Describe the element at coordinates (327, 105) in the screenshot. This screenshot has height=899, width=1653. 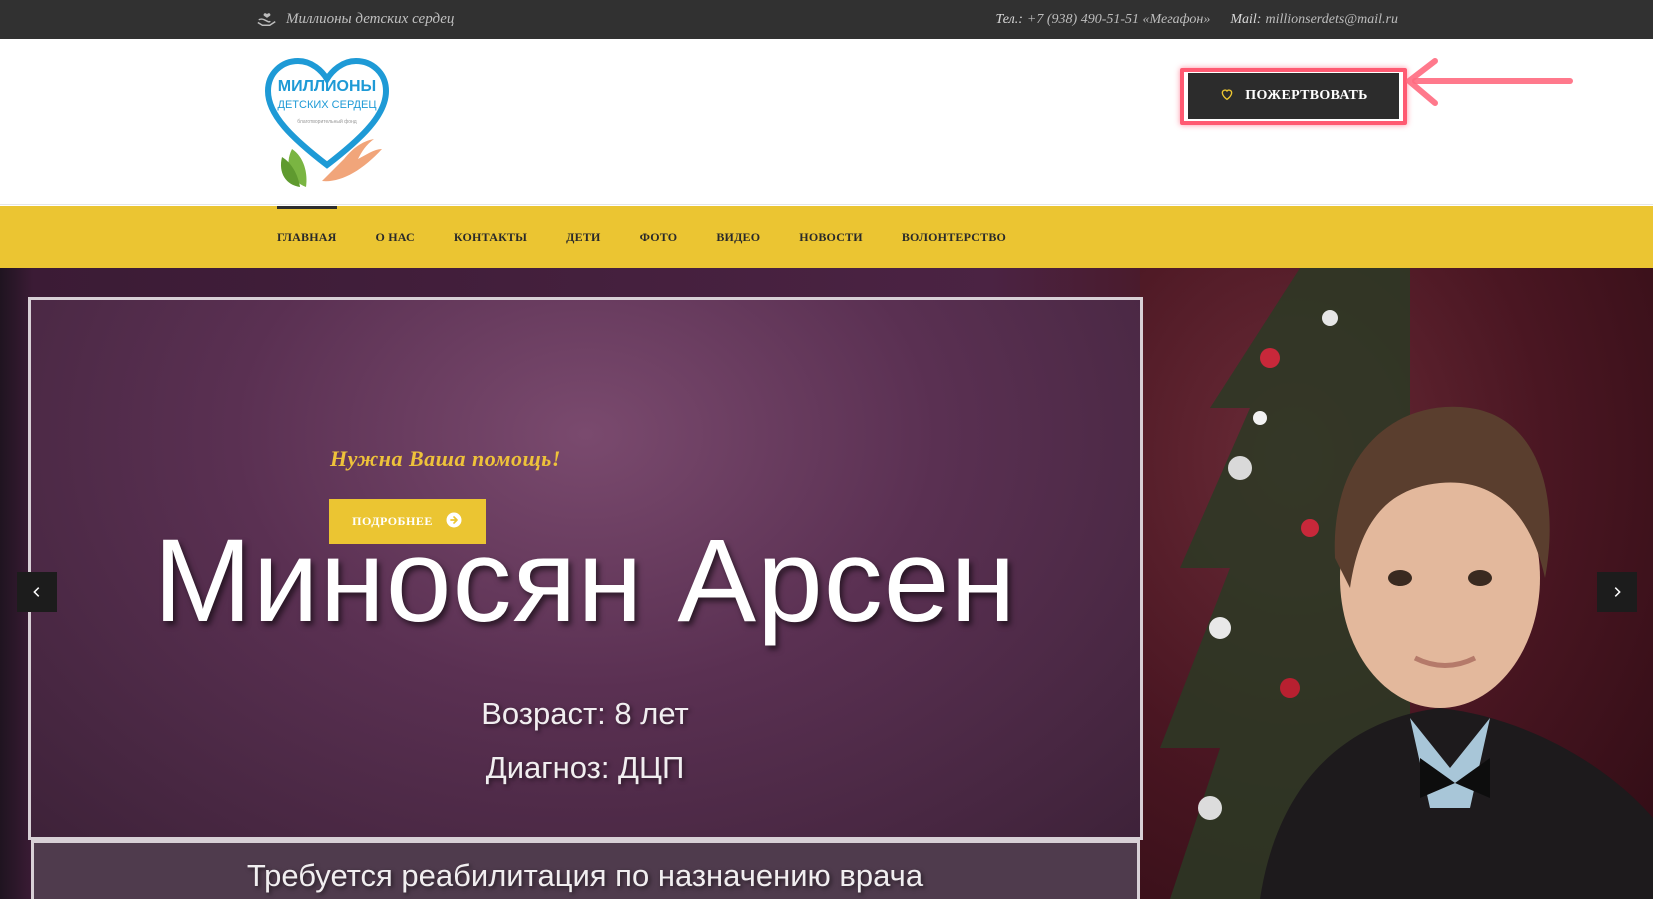
I see `logo-line2: ДЕТСКИХ СЕРДЕЦ` at that location.